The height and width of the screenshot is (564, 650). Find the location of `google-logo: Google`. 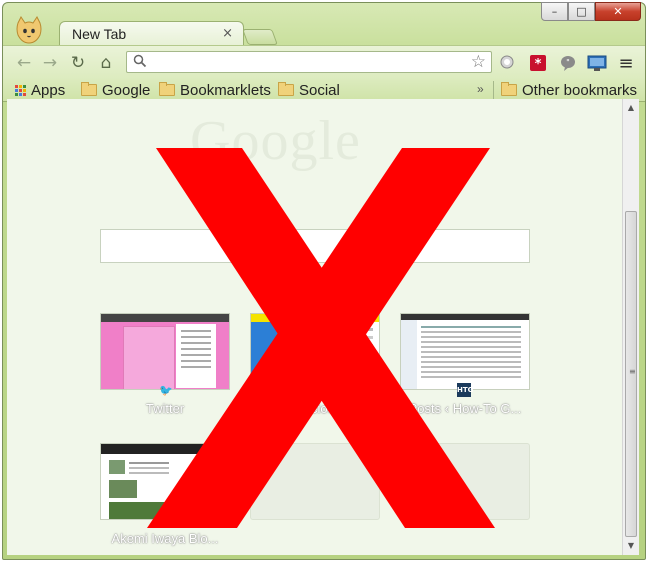

google-logo: Google is located at coordinates (275, 141).